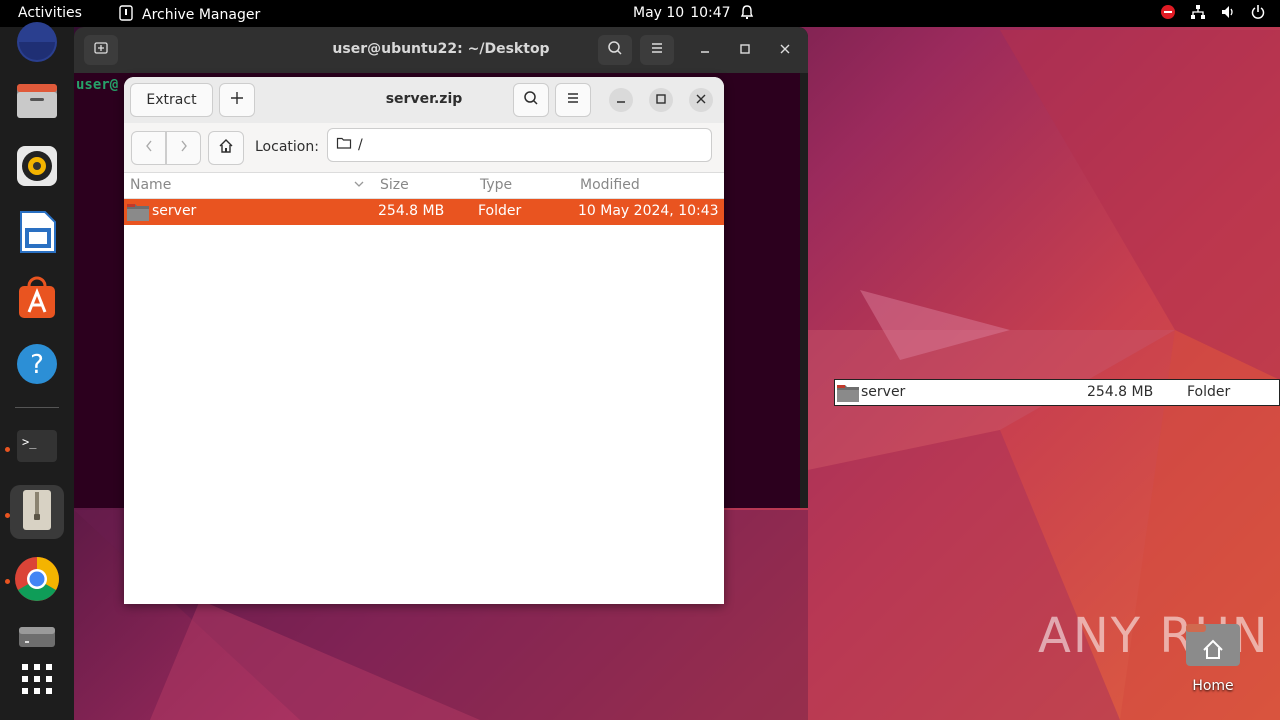 This screenshot has height=720, width=1280. Describe the element at coordinates (1057, 392) in the screenshot. I see `drag-item: server 254.8 MB Folder` at that location.